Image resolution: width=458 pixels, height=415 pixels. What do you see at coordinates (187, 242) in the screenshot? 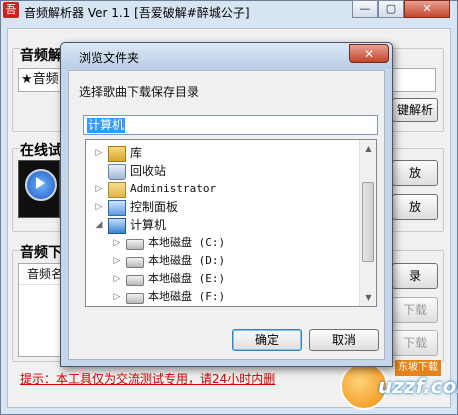
I see `tree-item-label: 本地磁盘 (C:)` at bounding box center [187, 242].